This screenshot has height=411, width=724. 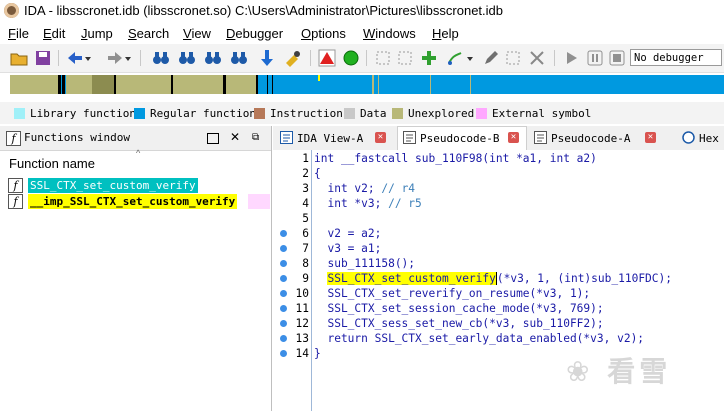 What do you see at coordinates (367, 84) in the screenshot?
I see `navigation-band` at bounding box center [367, 84].